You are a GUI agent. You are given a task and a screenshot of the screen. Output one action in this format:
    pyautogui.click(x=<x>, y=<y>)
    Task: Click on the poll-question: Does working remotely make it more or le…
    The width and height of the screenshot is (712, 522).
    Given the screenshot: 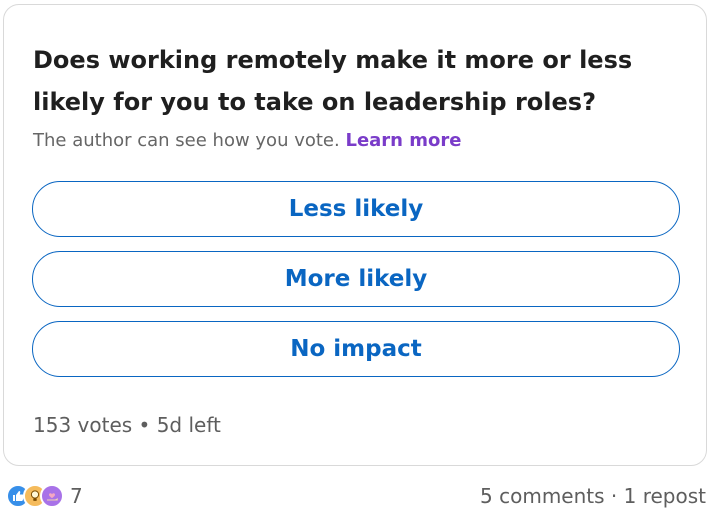 What is the action you would take?
    pyautogui.click(x=333, y=81)
    